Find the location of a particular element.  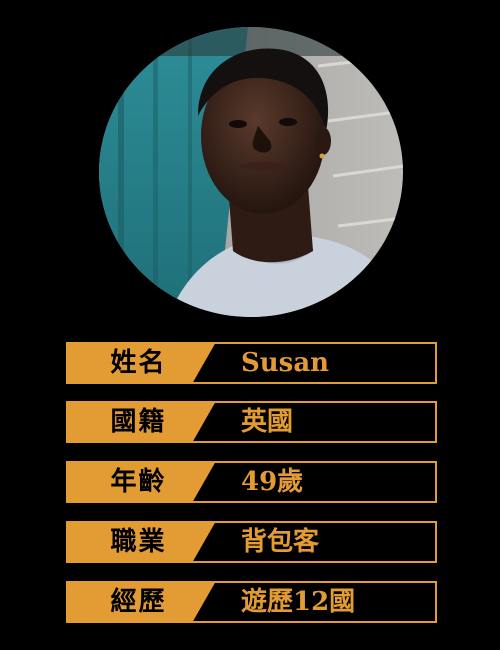

info-value: 49歲 is located at coordinates (272, 482).